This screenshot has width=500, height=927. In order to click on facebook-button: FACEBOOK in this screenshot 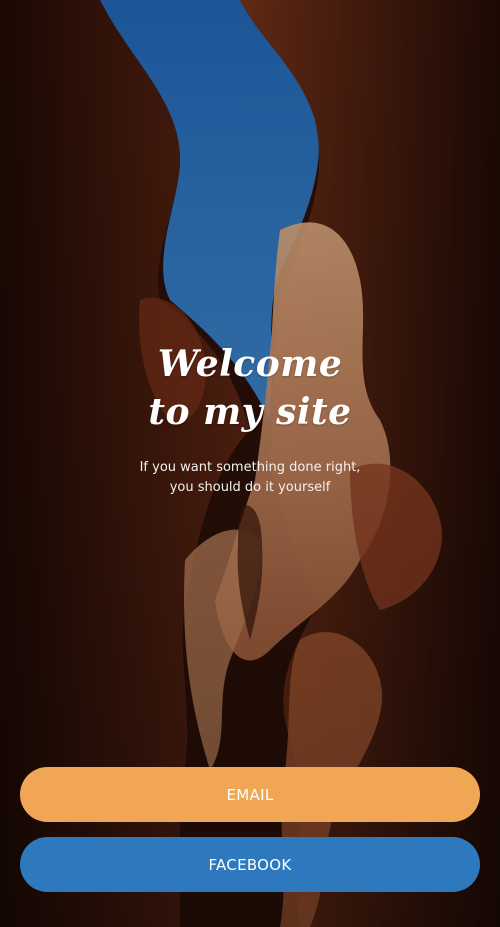, I will do `click(250, 864)`.